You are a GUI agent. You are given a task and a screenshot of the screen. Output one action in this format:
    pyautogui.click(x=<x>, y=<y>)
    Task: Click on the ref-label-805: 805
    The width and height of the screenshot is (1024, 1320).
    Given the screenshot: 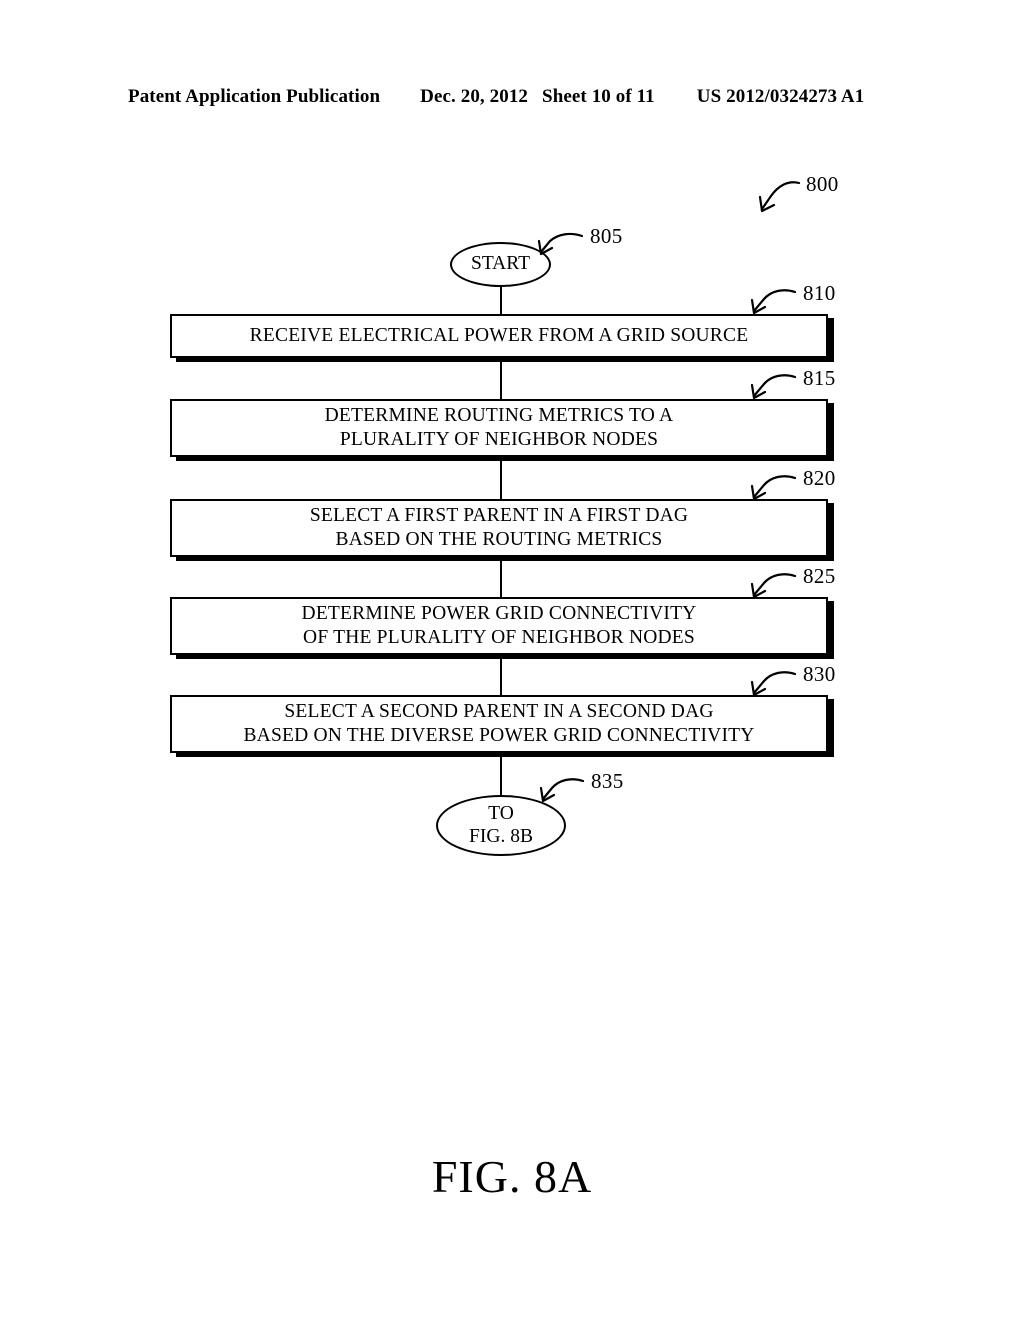 What is the action you would take?
    pyautogui.click(x=606, y=236)
    